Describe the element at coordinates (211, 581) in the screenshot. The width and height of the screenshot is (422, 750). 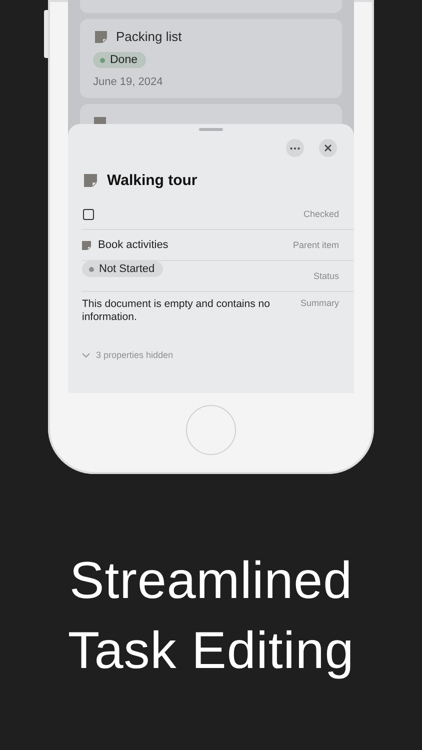
I see `headline-text: Streamlined` at that location.